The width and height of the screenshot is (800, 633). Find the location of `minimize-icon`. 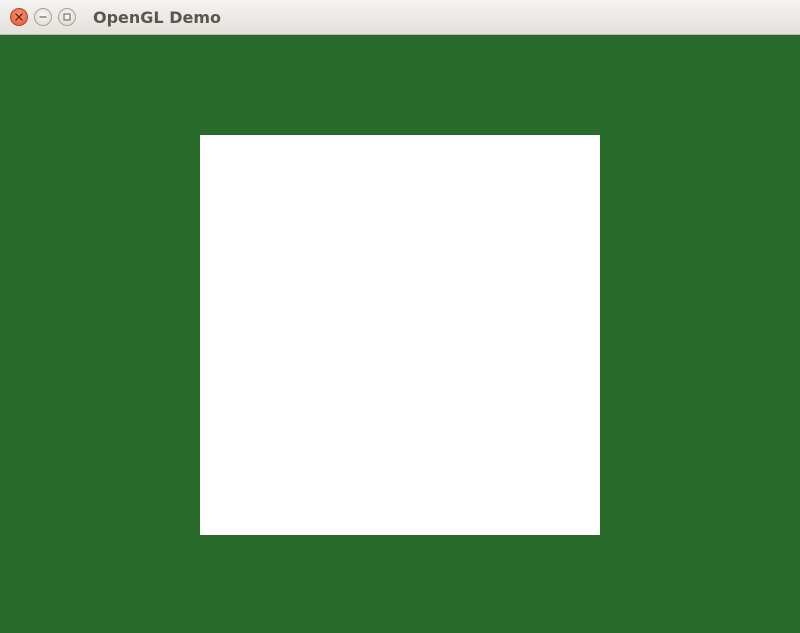

minimize-icon is located at coordinates (43, 17).